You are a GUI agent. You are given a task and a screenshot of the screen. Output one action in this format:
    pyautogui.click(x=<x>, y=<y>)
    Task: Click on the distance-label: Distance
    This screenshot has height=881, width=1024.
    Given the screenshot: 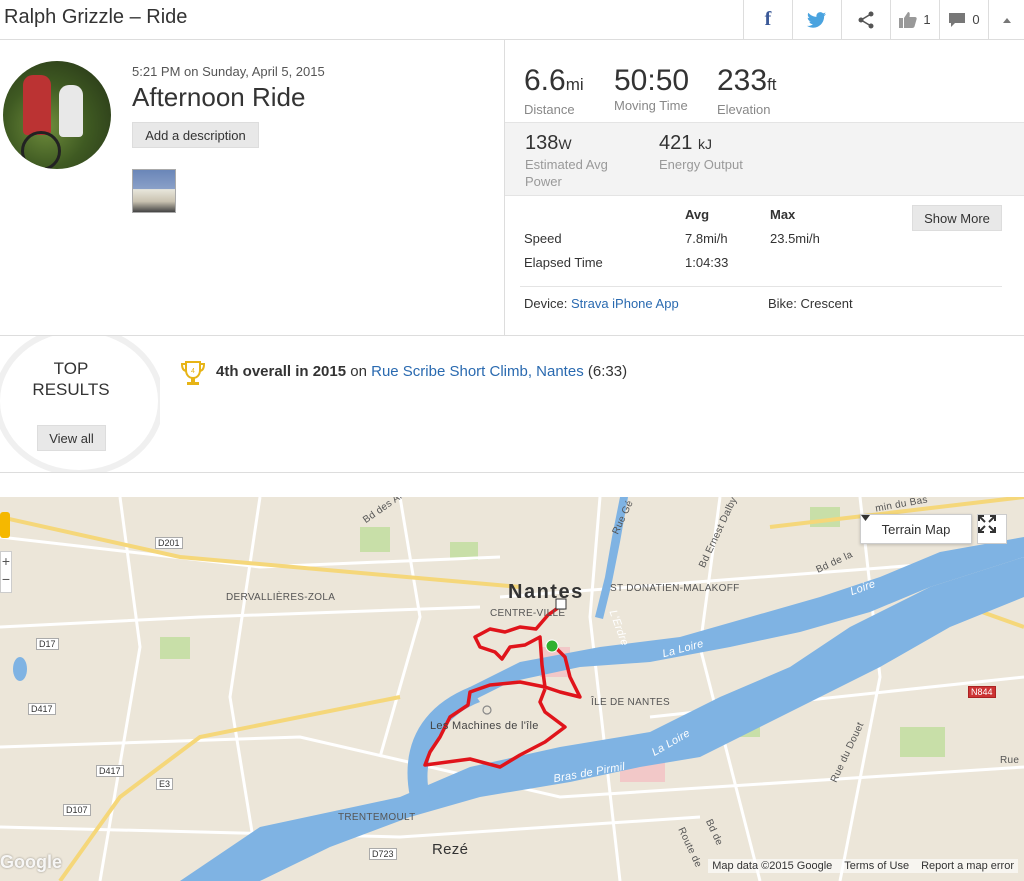 What is the action you would take?
    pyautogui.click(x=549, y=109)
    